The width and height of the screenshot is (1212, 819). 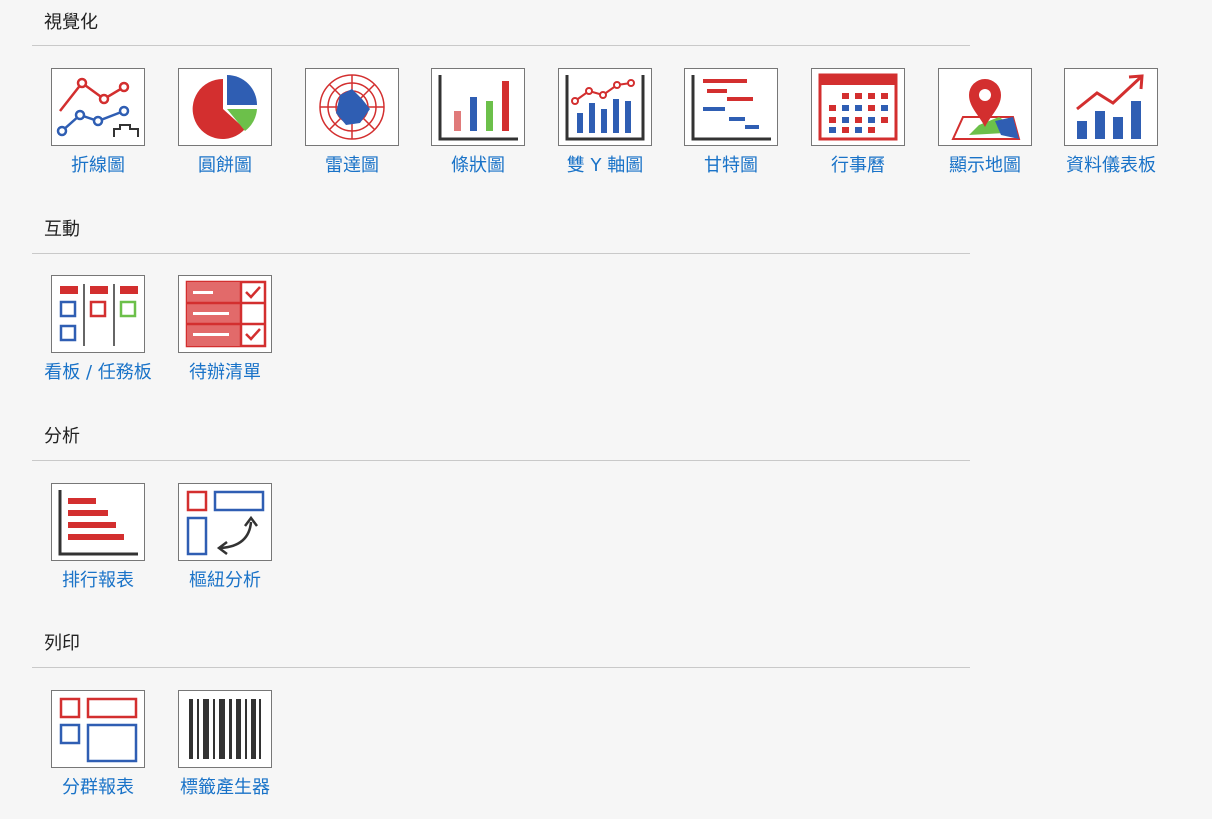 I want to click on tile-gantt-chart: 甘特圖, so click(x=731, y=122).